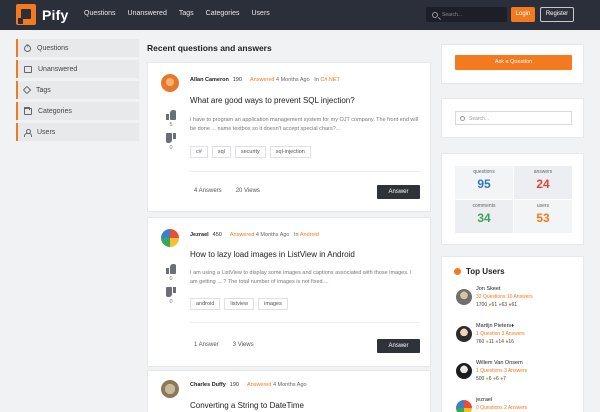  I want to click on nav-tags: Tags, so click(186, 13).